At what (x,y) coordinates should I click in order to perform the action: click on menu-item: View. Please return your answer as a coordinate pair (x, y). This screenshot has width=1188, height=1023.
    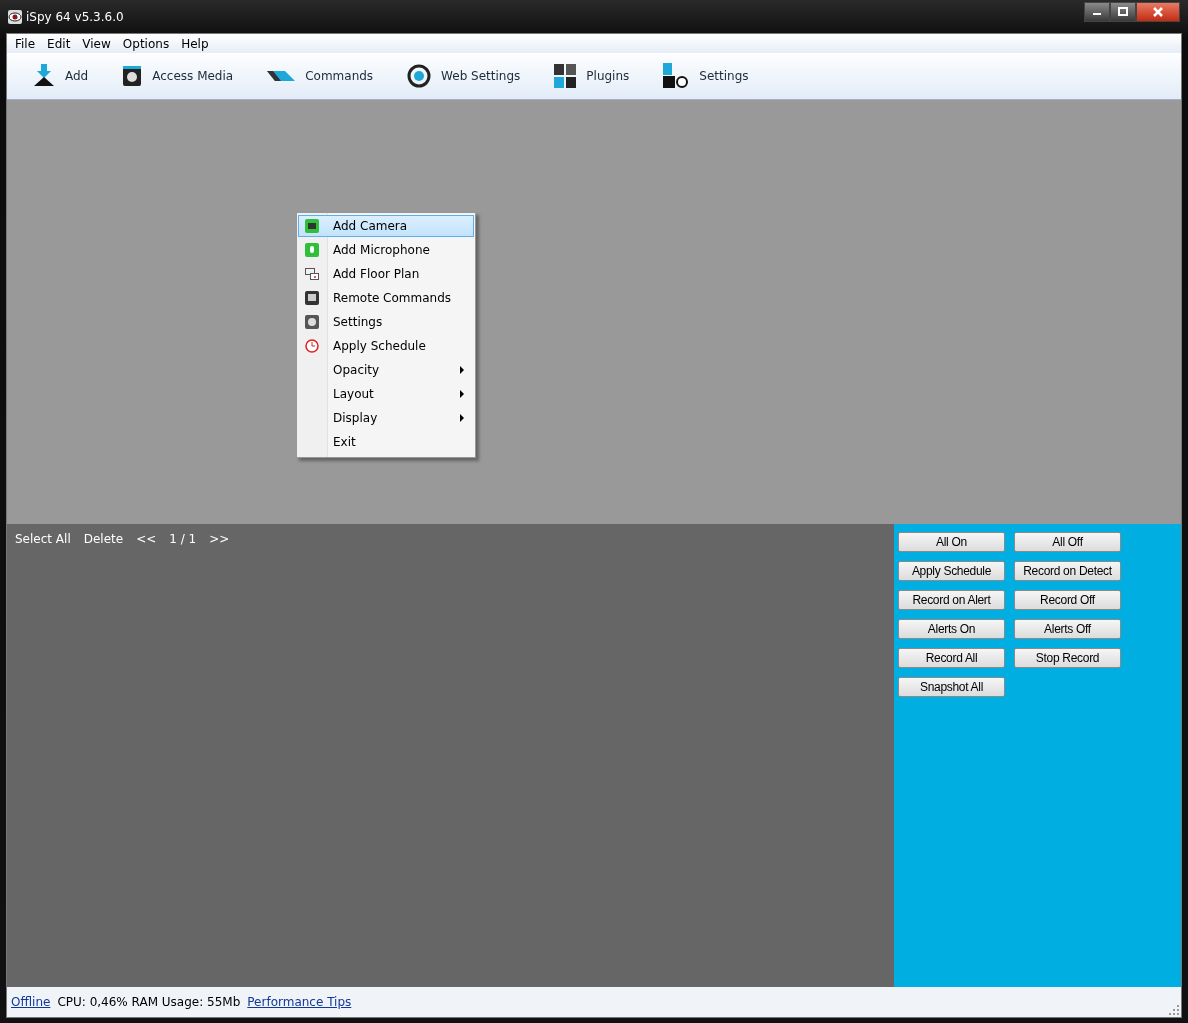
    Looking at the image, I should click on (96, 43).